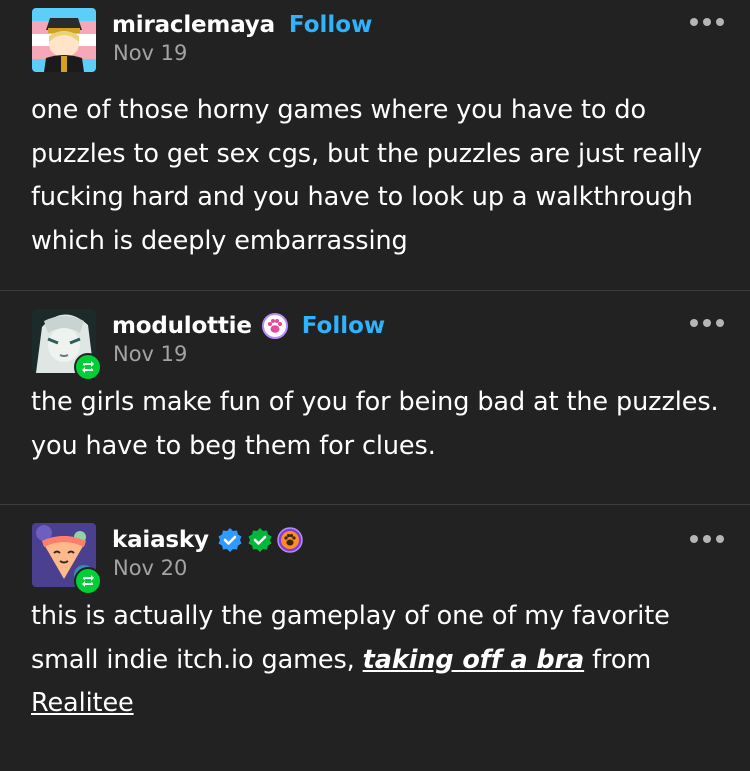  I want to click on game-link: taking off a bra, so click(474, 660).